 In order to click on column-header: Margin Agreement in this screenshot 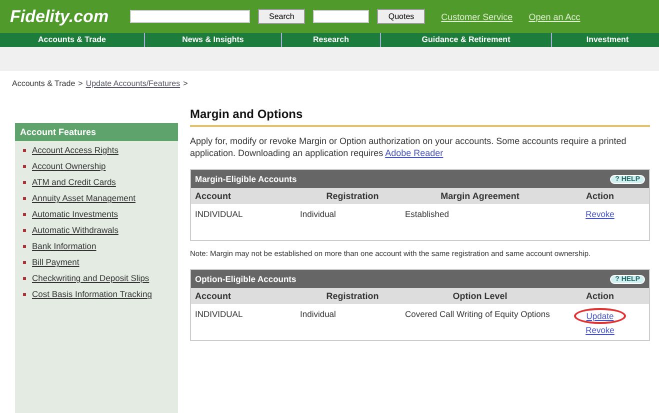, I will do `click(480, 196)`.